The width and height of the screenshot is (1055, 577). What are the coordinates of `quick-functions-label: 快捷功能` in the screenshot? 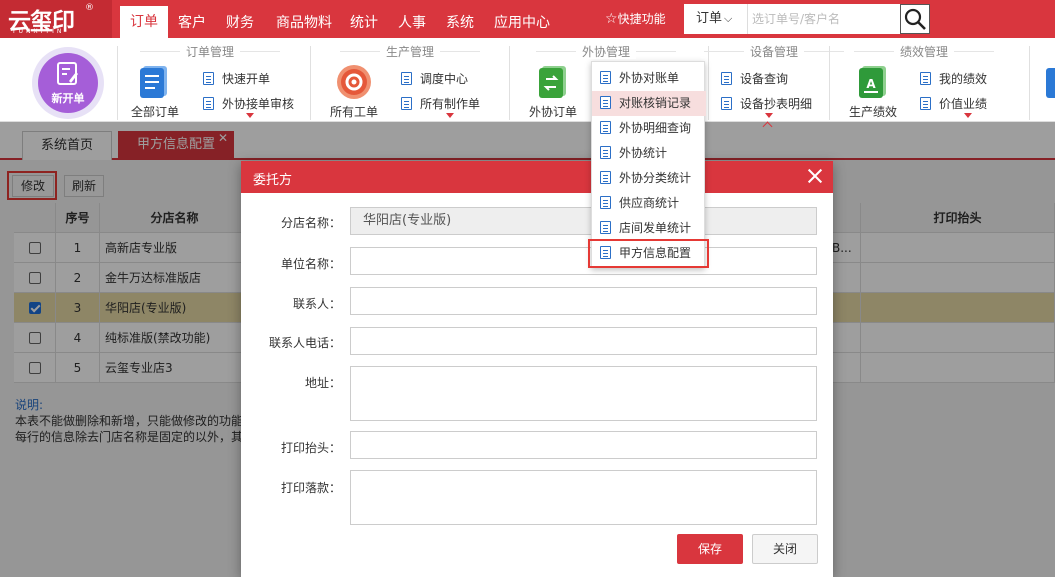 It's located at (641, 19).